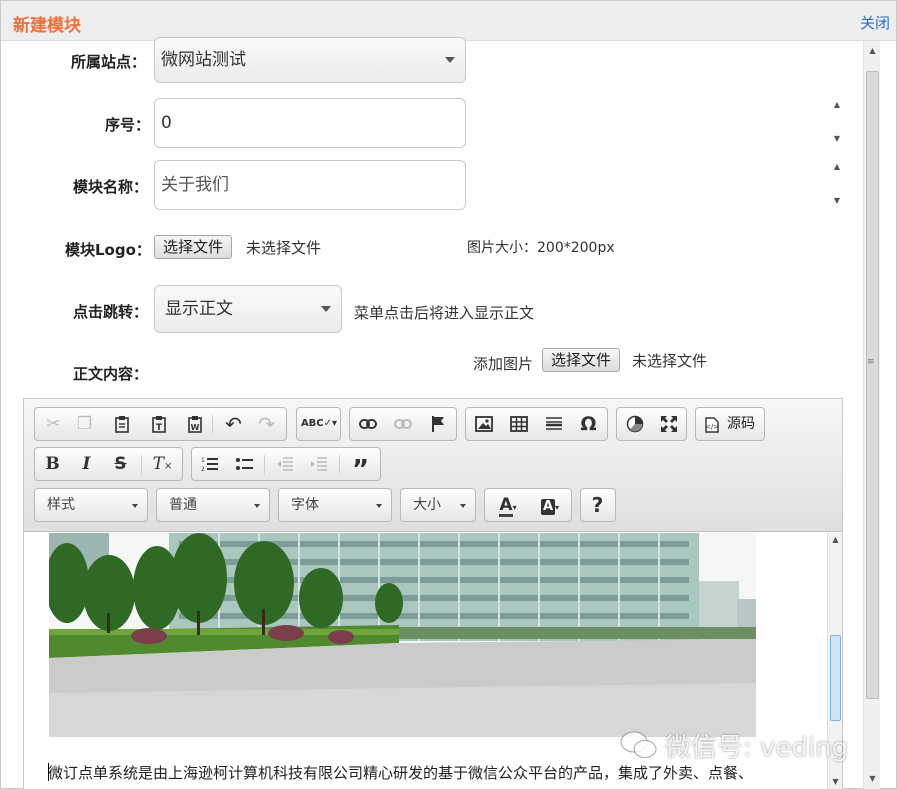 The image size is (897, 789). I want to click on list-group: 12 ”, so click(286, 466).